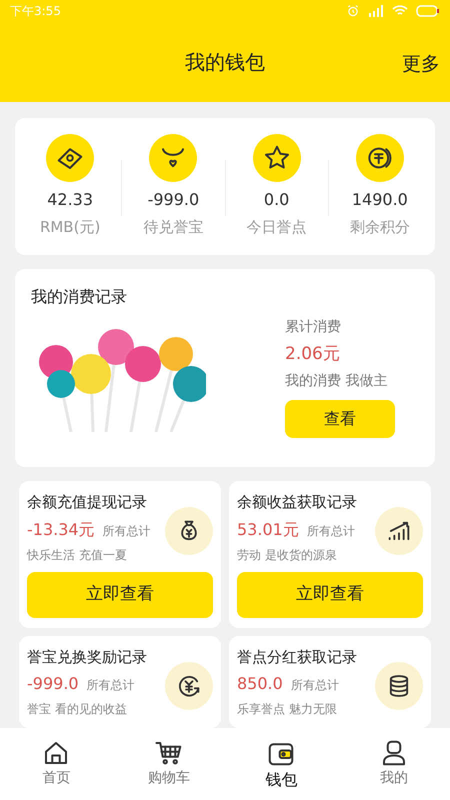 The width and height of the screenshot is (450, 800). Describe the element at coordinates (287, 555) in the screenshot. I see `record-slogan: 劳动 是收货的源泉` at that location.